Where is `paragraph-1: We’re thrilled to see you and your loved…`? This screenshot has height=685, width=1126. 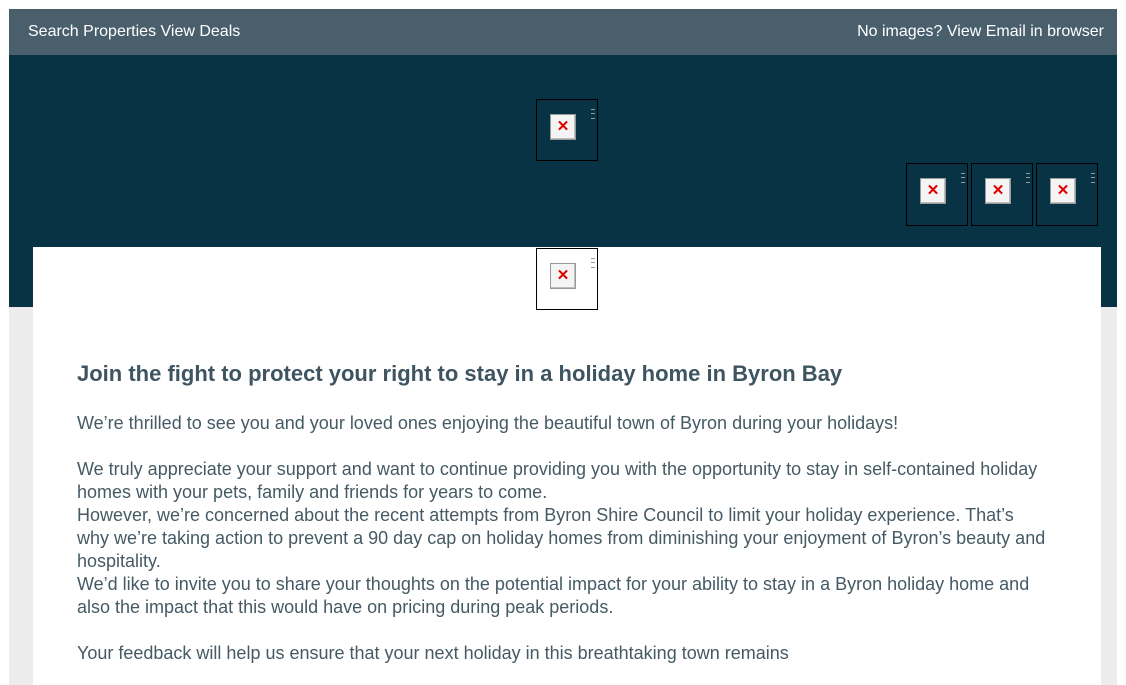
paragraph-1: We’re thrilled to see you and your loved… is located at coordinates (488, 423).